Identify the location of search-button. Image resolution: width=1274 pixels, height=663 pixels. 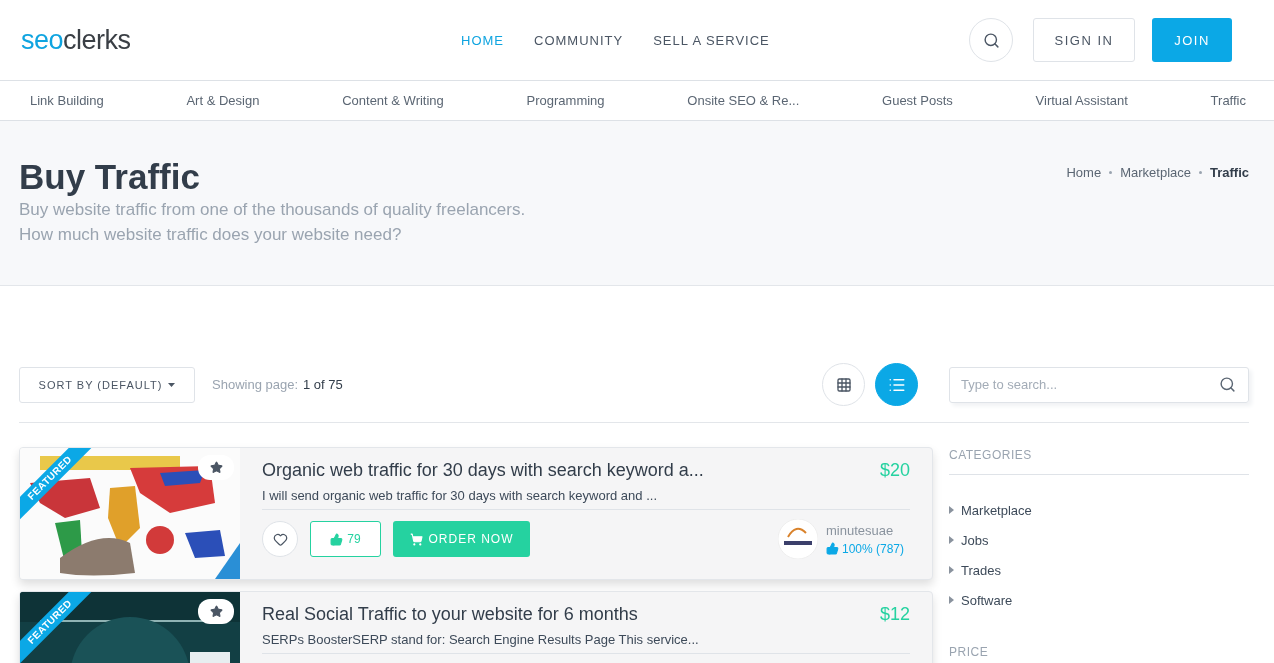
(991, 40).